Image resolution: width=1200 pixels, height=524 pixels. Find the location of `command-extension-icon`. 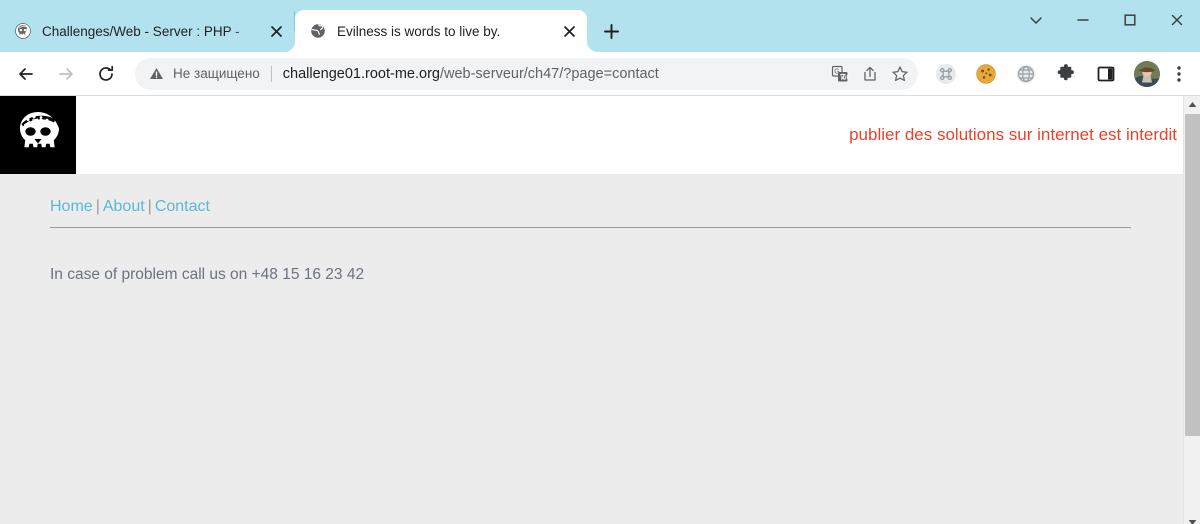

command-extension-icon is located at coordinates (946, 74).